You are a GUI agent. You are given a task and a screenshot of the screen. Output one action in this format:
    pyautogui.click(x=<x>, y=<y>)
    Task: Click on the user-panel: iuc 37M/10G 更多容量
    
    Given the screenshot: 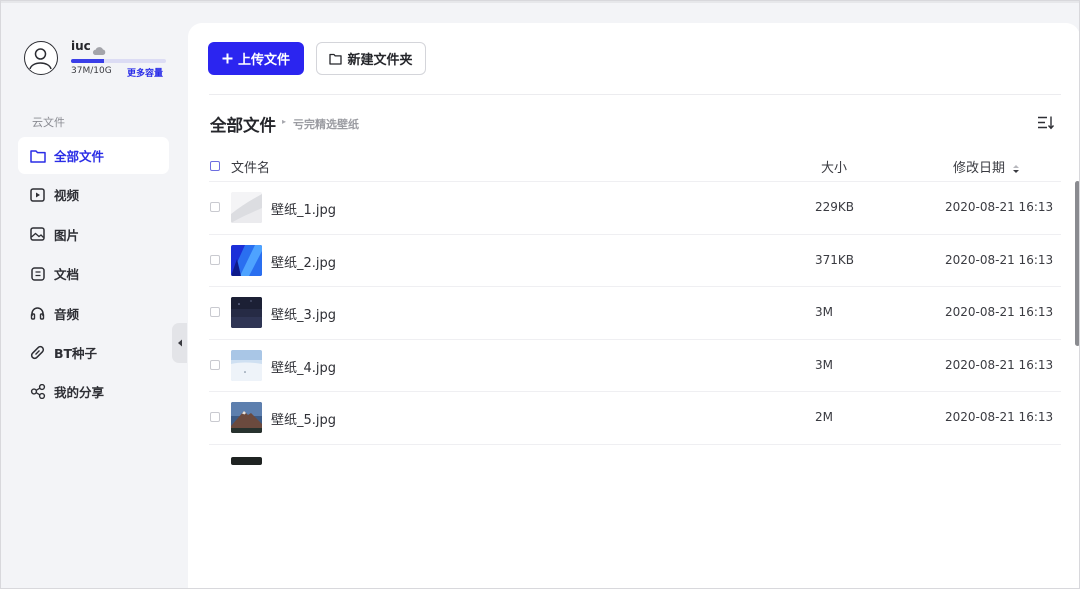 What is the action you would take?
    pyautogui.click(x=104, y=60)
    